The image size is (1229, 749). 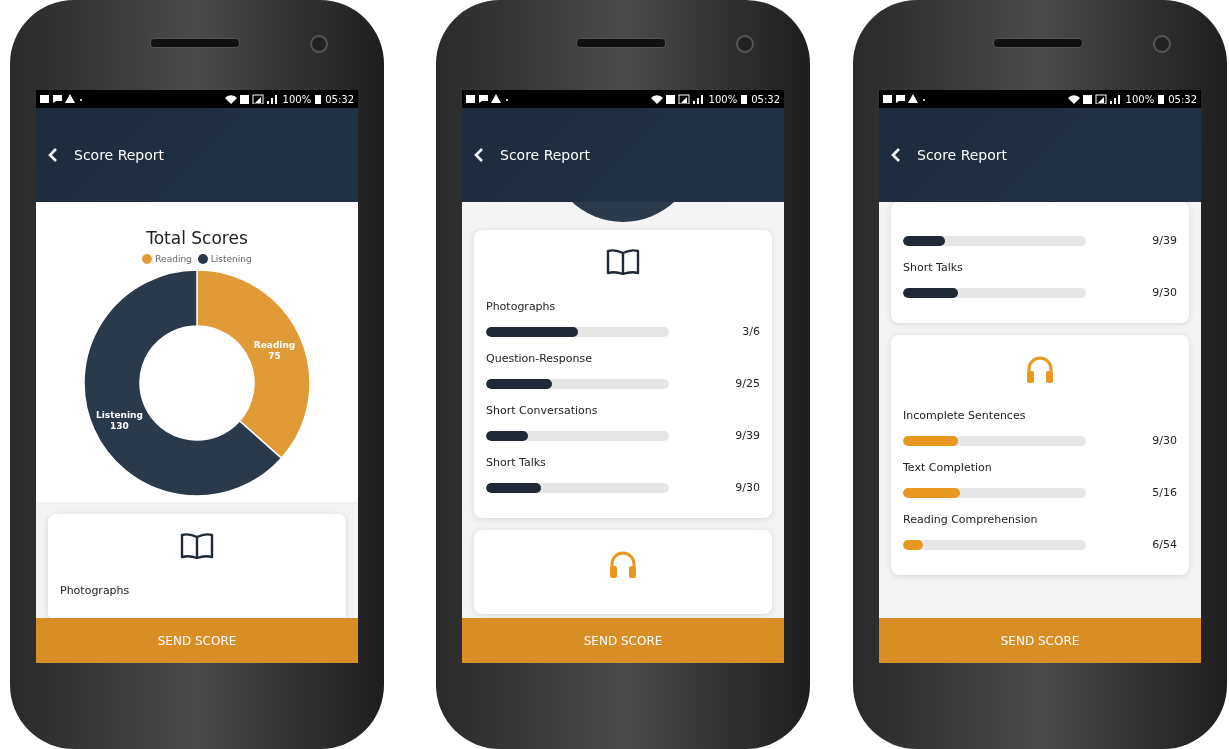 What do you see at coordinates (542, 410) in the screenshot?
I see `section-label: Short Conversations` at bounding box center [542, 410].